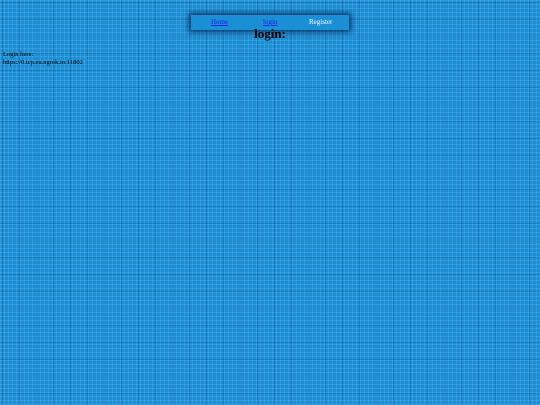 The height and width of the screenshot is (405, 540). I want to click on login-url-text: https://0.tcp.eu.ngrok.io:11802, so click(43, 62).